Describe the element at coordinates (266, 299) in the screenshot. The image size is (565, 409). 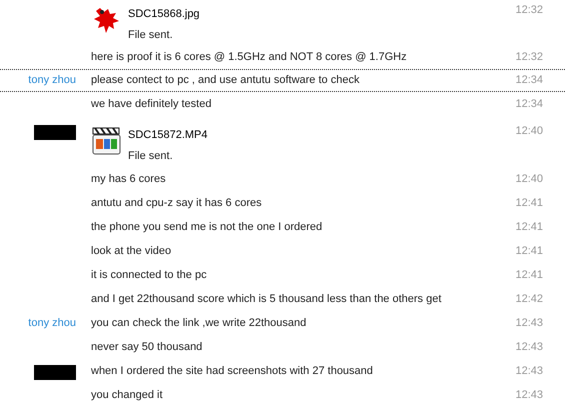
I see `message-text: and I get 22thousand score which is 5 thousand less than the others get` at that location.